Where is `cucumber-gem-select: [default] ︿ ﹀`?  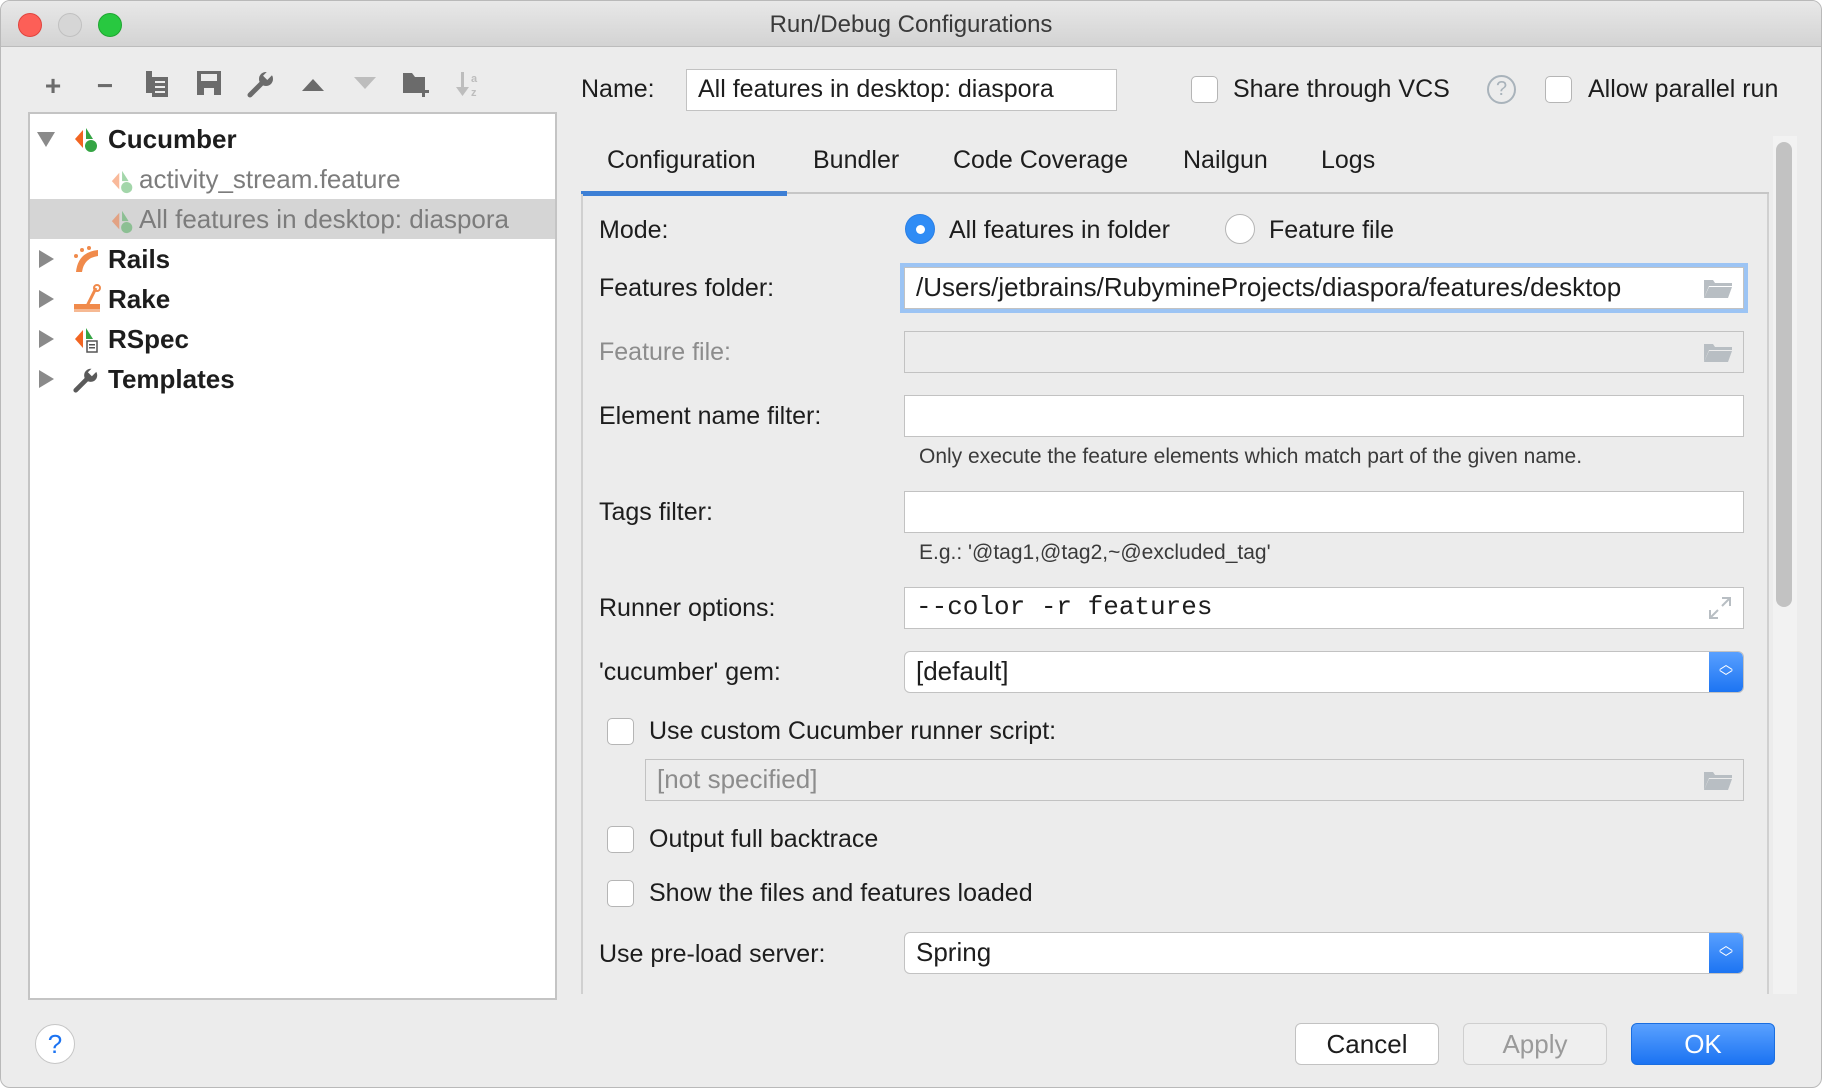 cucumber-gem-select: [default] ︿ ﹀ is located at coordinates (1324, 672).